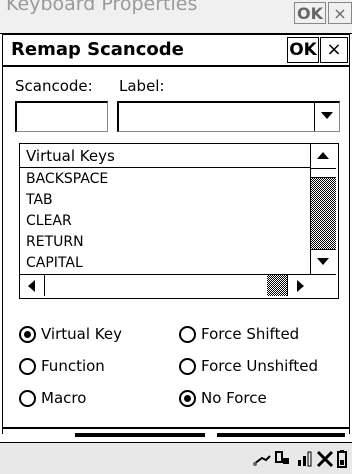 This screenshot has width=352, height=474. I want to click on radio-force-shifted-label: Force Shifted, so click(250, 334).